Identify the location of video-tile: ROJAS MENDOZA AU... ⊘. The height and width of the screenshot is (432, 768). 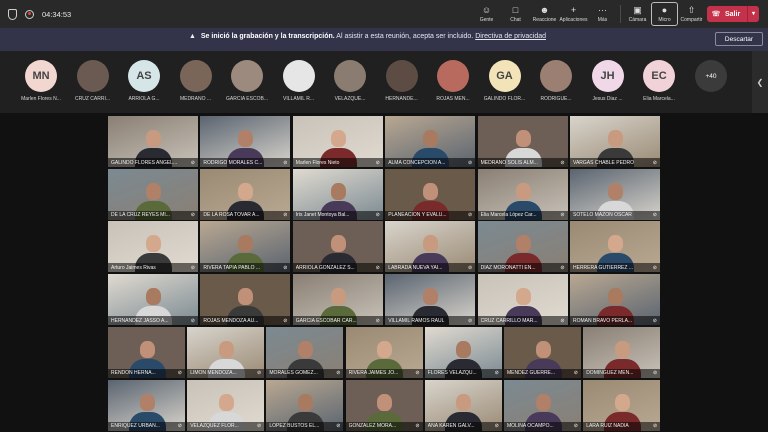
(245, 300).